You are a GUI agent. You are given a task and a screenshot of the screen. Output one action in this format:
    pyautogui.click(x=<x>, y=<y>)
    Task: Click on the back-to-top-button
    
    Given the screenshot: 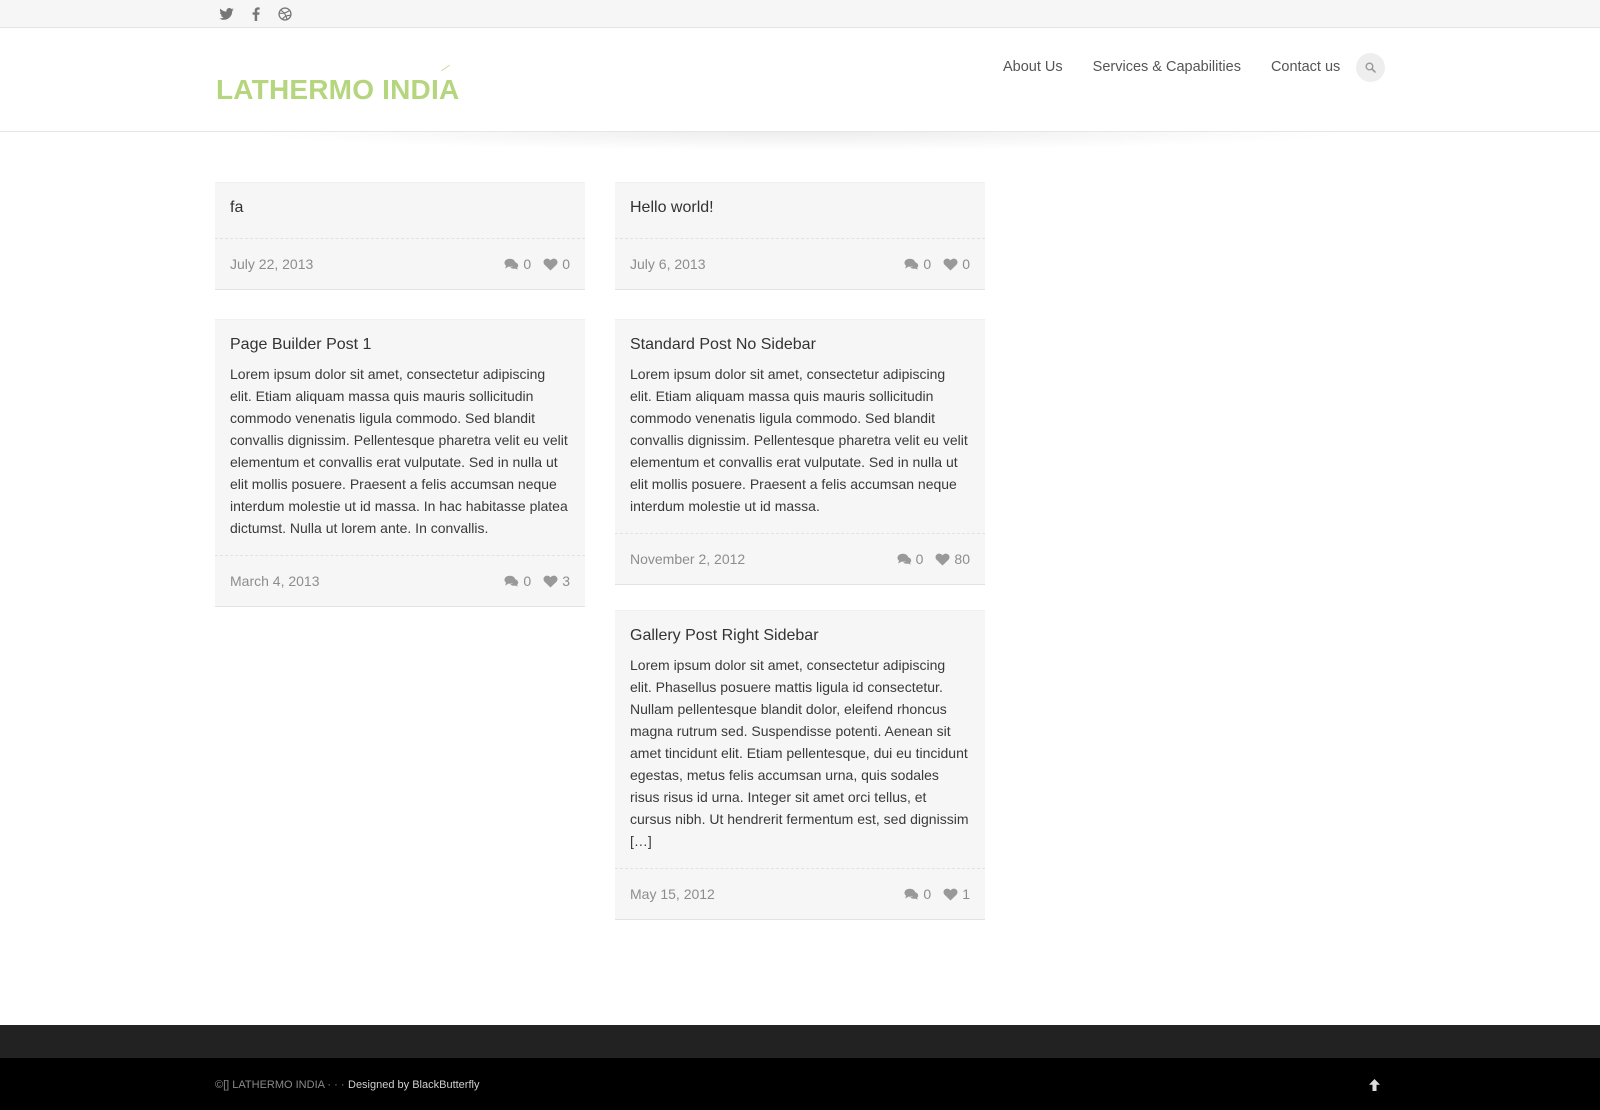 What is the action you would take?
    pyautogui.click(x=1374, y=1085)
    